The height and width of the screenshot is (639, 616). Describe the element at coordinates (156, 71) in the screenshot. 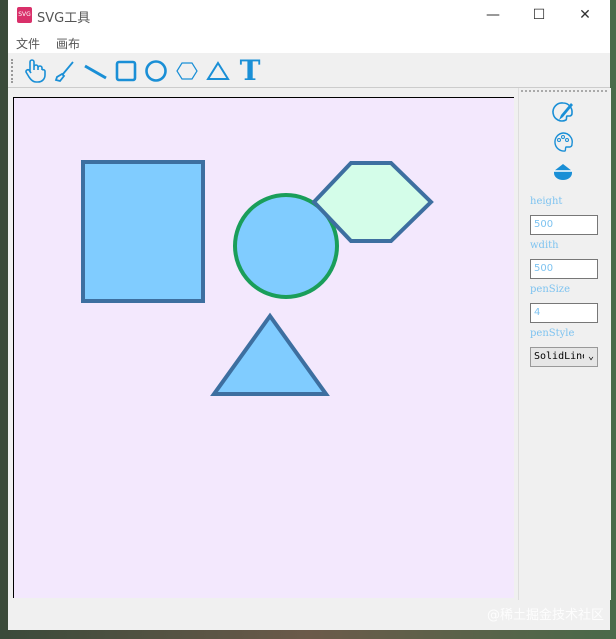

I see `circle-icon` at that location.